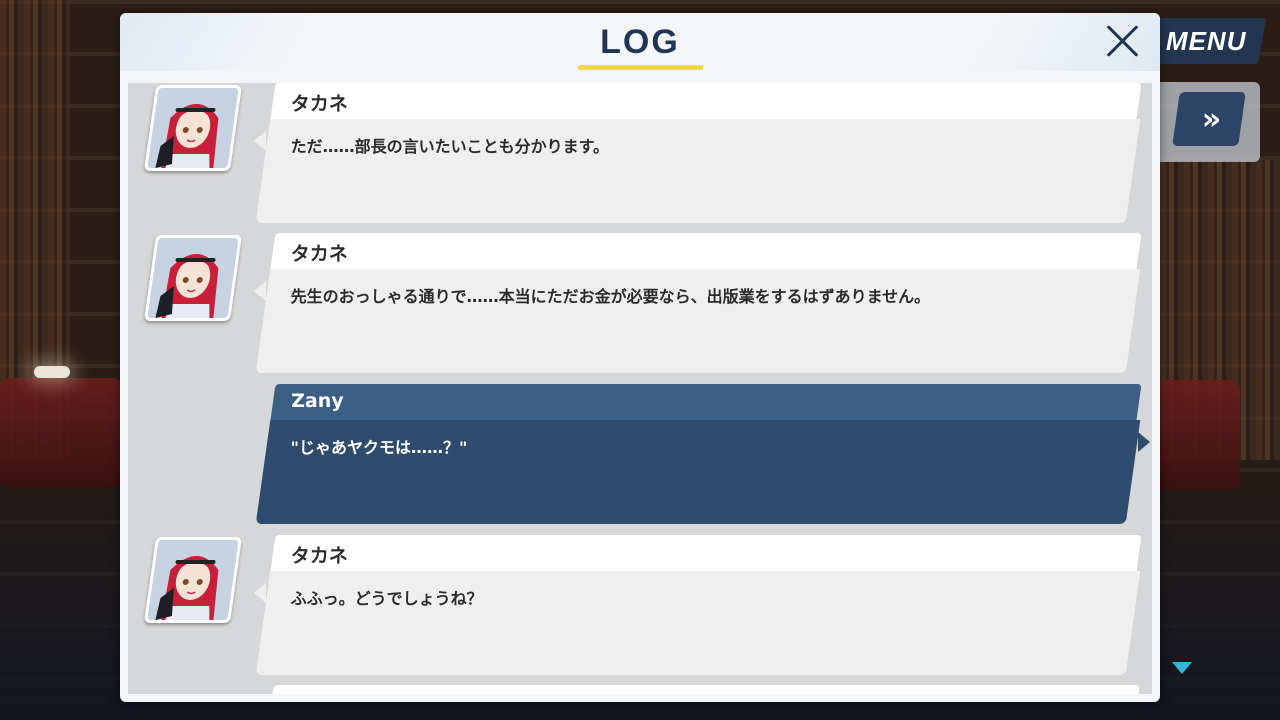 The image size is (1280, 720). What do you see at coordinates (61, 433) in the screenshot?
I see `background-couch` at bounding box center [61, 433].